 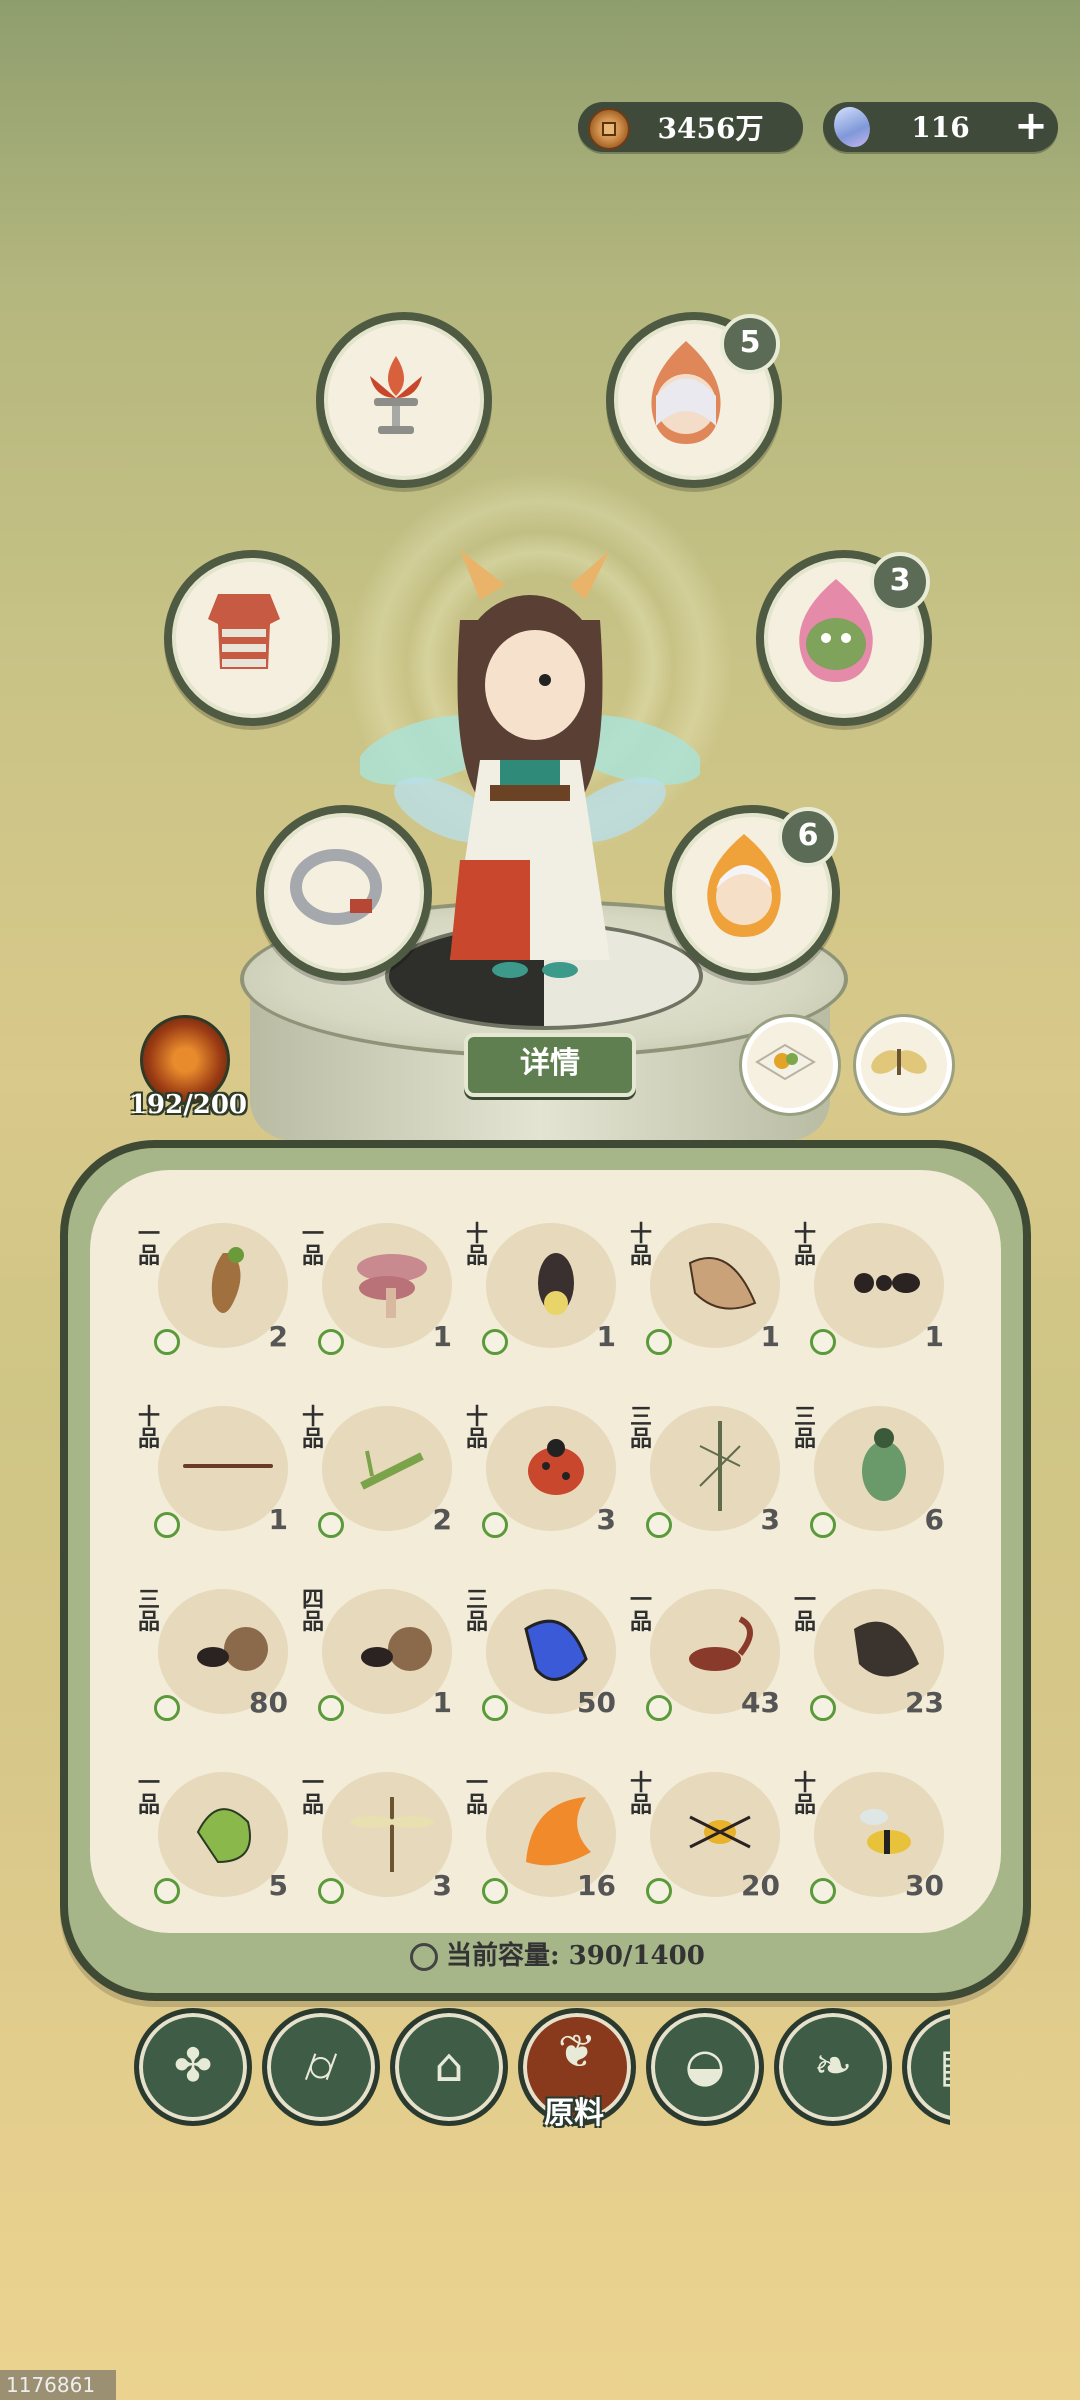 What do you see at coordinates (790, 1065) in the screenshot?
I see `food-plate-slot` at bounding box center [790, 1065].